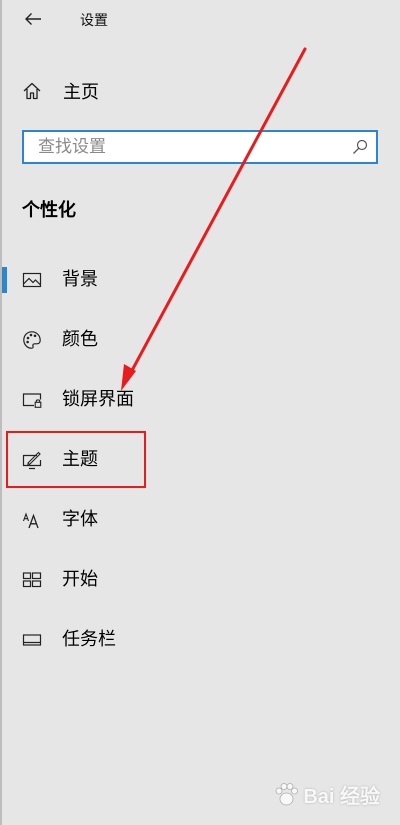 Image resolution: width=400 pixels, height=825 pixels. What do you see at coordinates (60, 91) in the screenshot?
I see `home-link: 主页` at bounding box center [60, 91].